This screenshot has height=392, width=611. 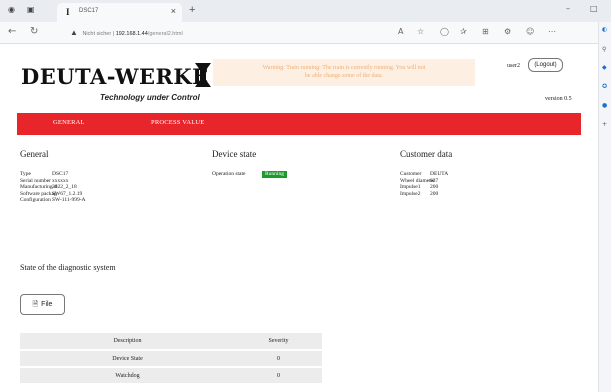 I want to click on deuta-favicon-icon: Ӏ, so click(x=68, y=12).